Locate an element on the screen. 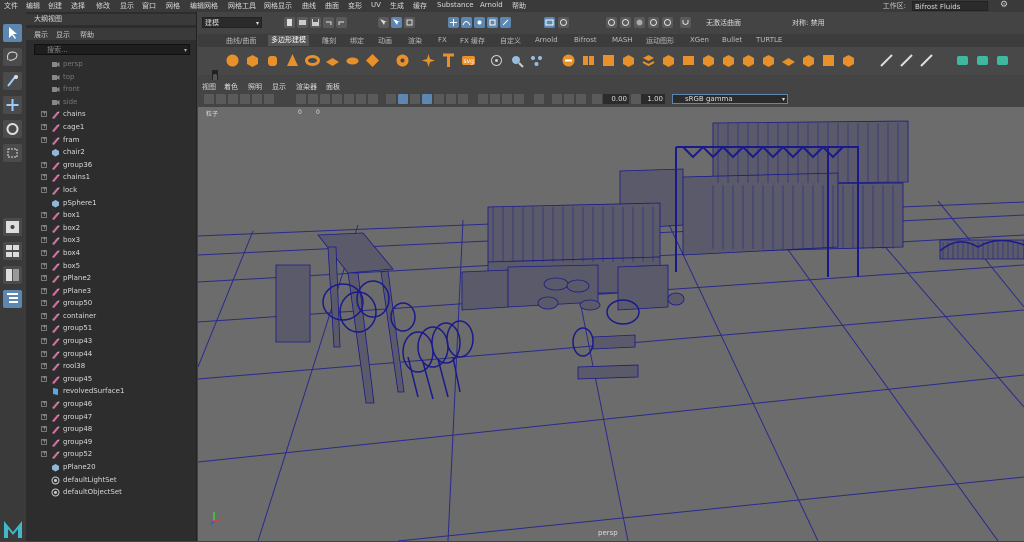 The width and height of the screenshot is (1024, 542). snap-point-icon is located at coordinates (479, 22).